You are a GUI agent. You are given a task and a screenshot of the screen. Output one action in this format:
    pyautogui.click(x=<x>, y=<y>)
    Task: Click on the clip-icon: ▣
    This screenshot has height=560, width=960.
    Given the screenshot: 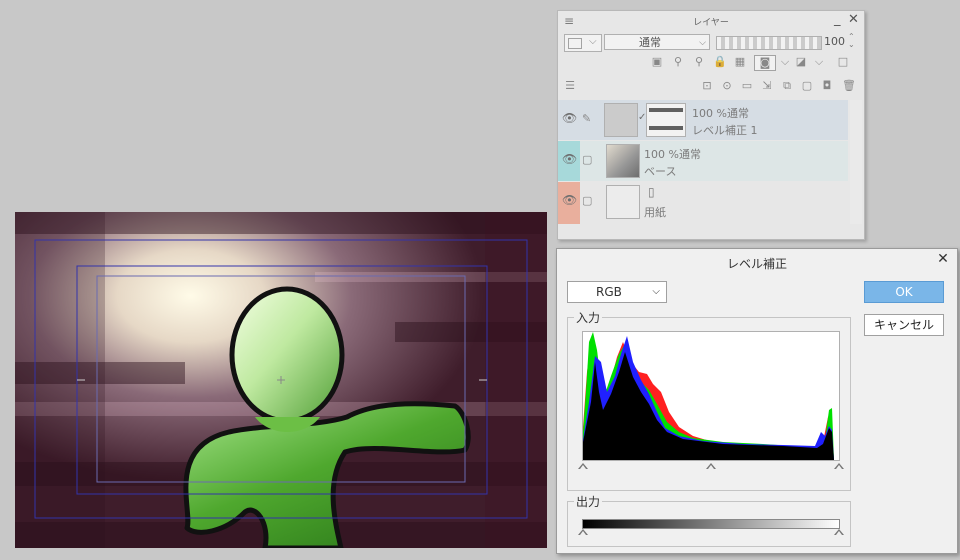 What is the action you would take?
    pyautogui.click(x=657, y=62)
    